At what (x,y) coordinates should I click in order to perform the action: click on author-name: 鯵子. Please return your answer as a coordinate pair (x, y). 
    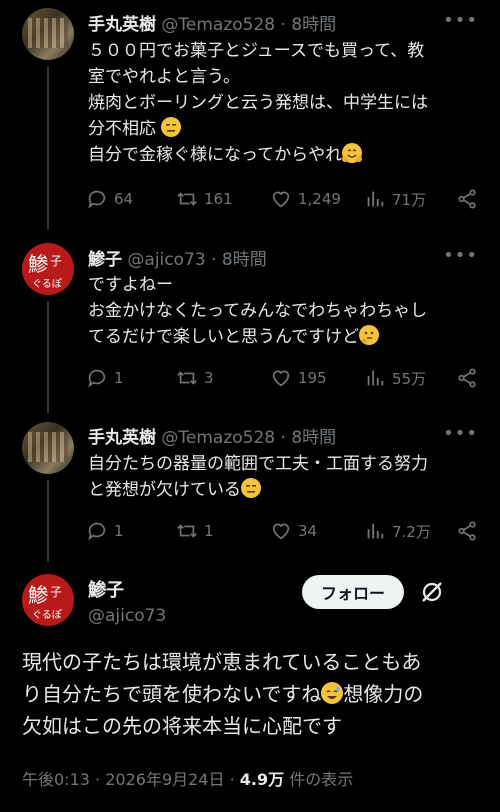
    Looking at the image, I should click on (105, 260).